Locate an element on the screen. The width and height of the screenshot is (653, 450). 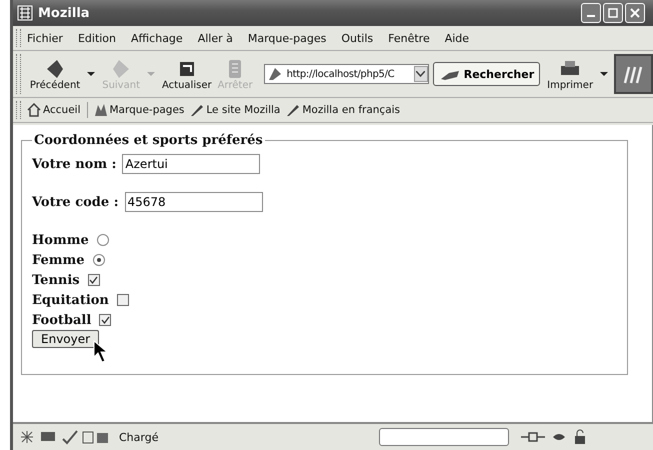
dropdown-button is located at coordinates (421, 74).